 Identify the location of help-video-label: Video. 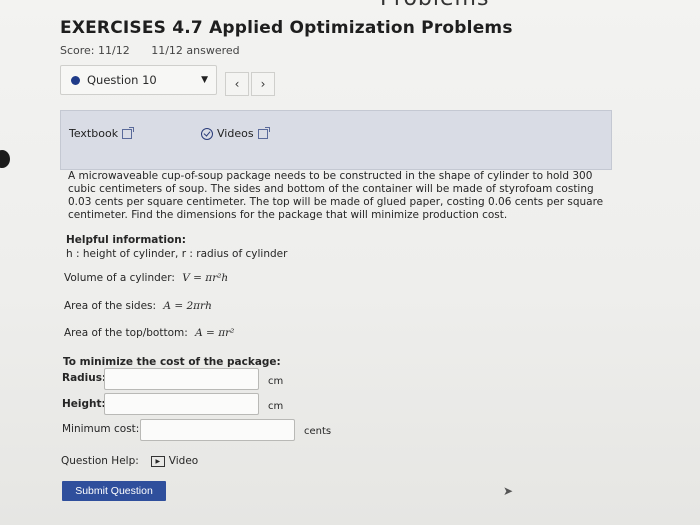
(183, 461).